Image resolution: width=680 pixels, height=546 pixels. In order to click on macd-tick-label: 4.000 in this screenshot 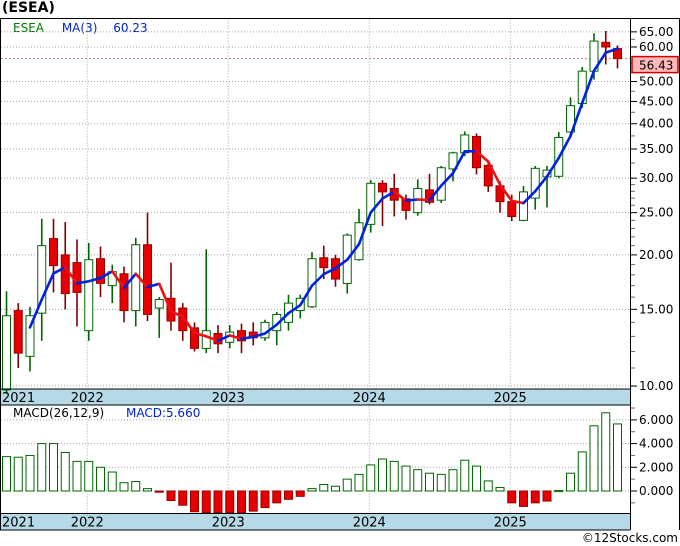, I will do `click(656, 444)`.